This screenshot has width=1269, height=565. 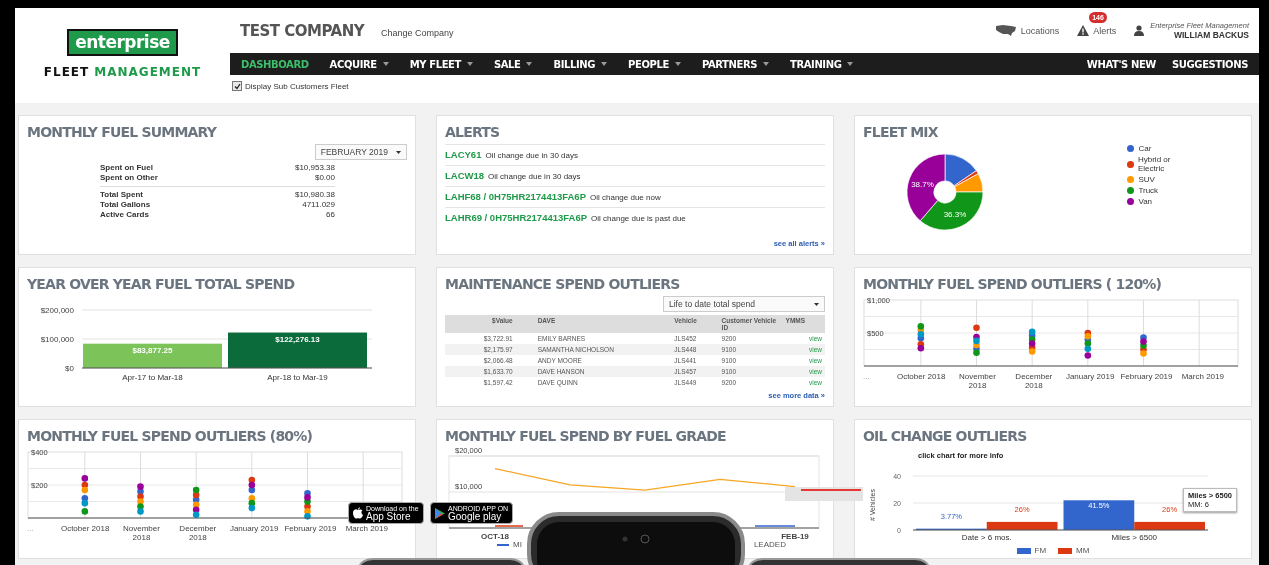 What do you see at coordinates (1040, 550) in the screenshot?
I see `legend-label: FM` at bounding box center [1040, 550].